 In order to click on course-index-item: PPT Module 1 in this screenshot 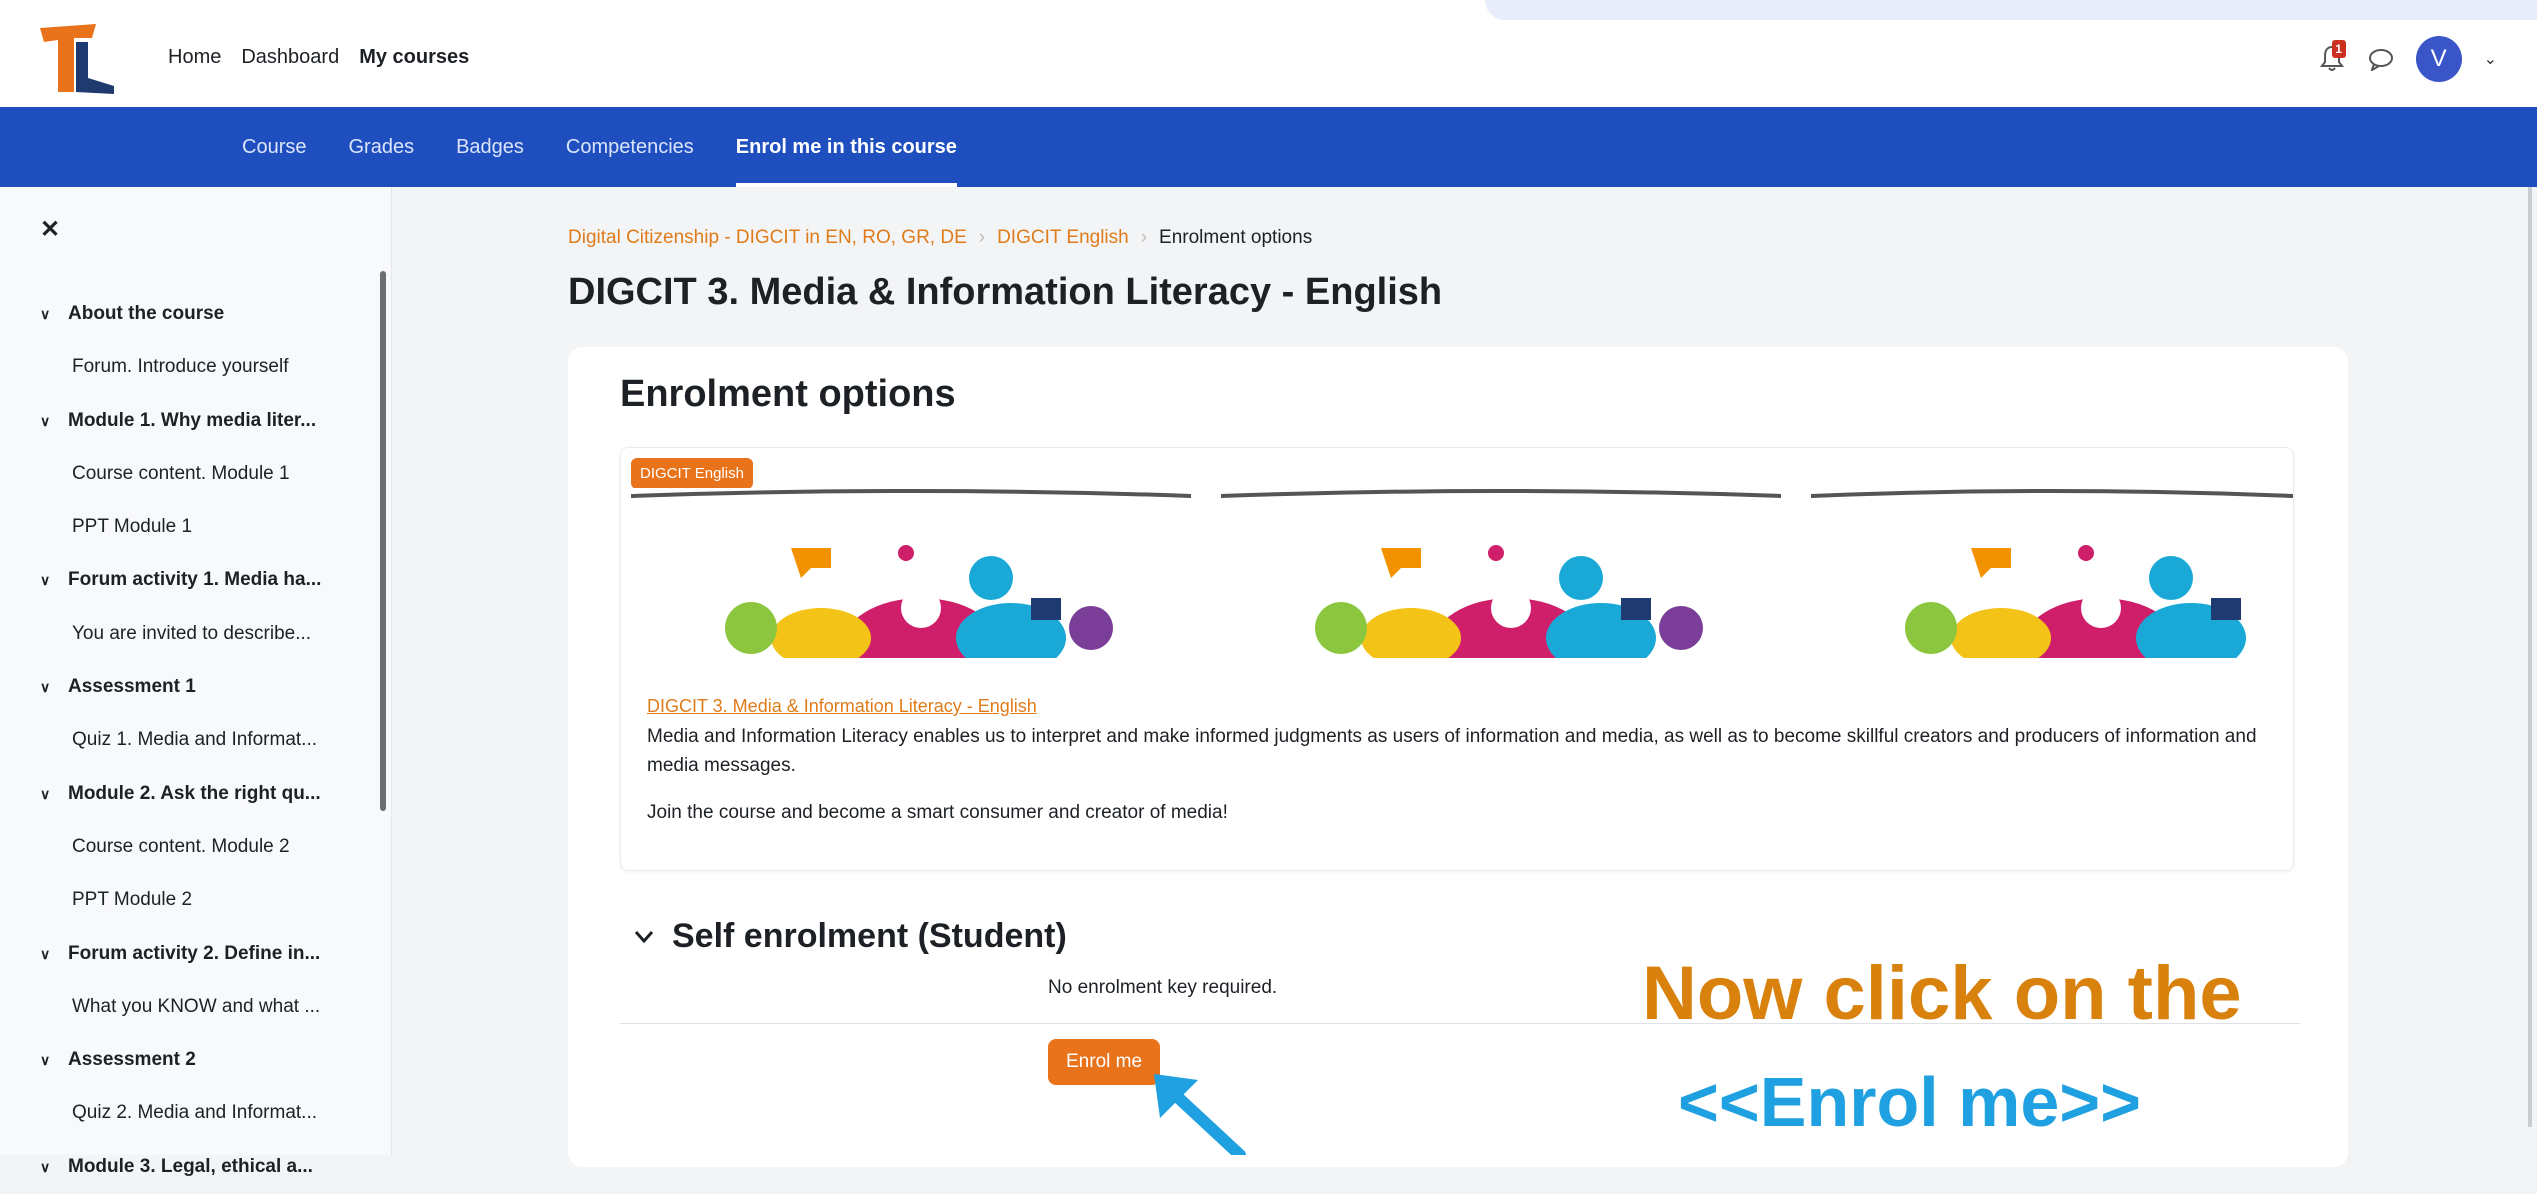, I will do `click(180, 526)`.